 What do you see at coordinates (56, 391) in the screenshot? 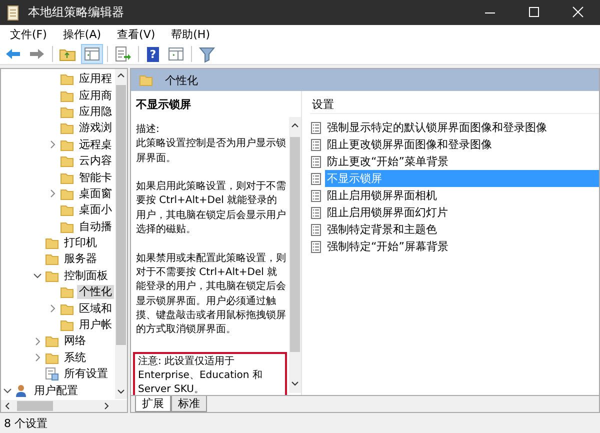
I see `tree-item-label: 用户配置` at bounding box center [56, 391].